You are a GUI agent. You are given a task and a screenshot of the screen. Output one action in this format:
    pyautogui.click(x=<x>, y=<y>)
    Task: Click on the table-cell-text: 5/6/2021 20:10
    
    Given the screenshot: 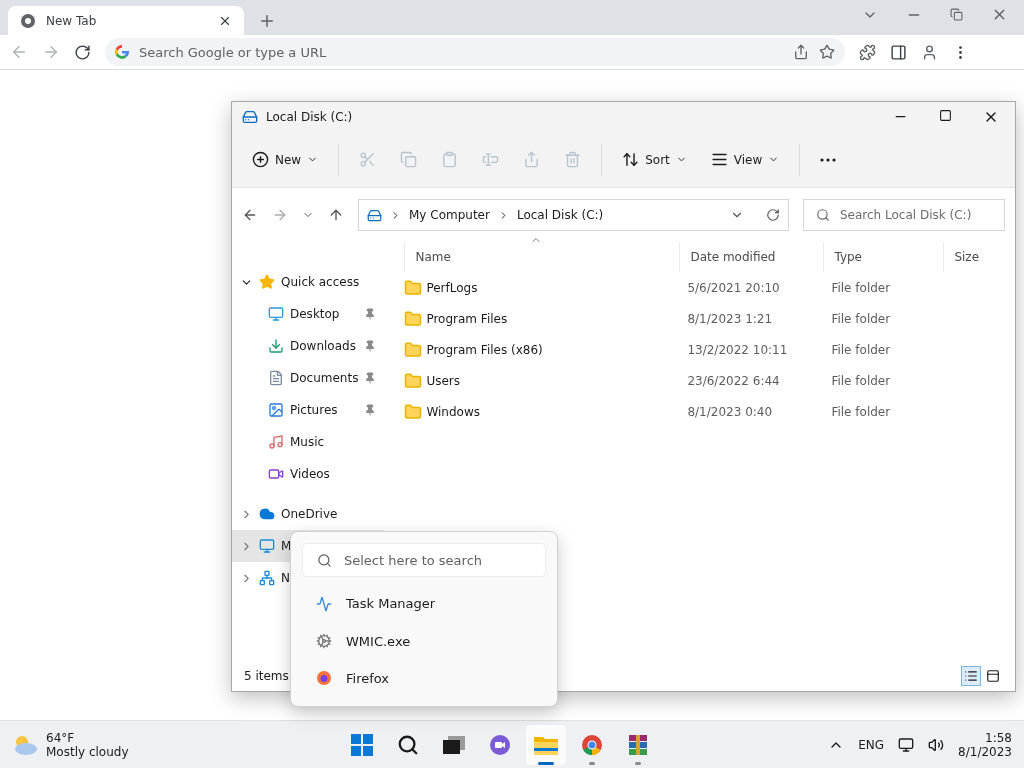 What is the action you would take?
    pyautogui.click(x=733, y=287)
    